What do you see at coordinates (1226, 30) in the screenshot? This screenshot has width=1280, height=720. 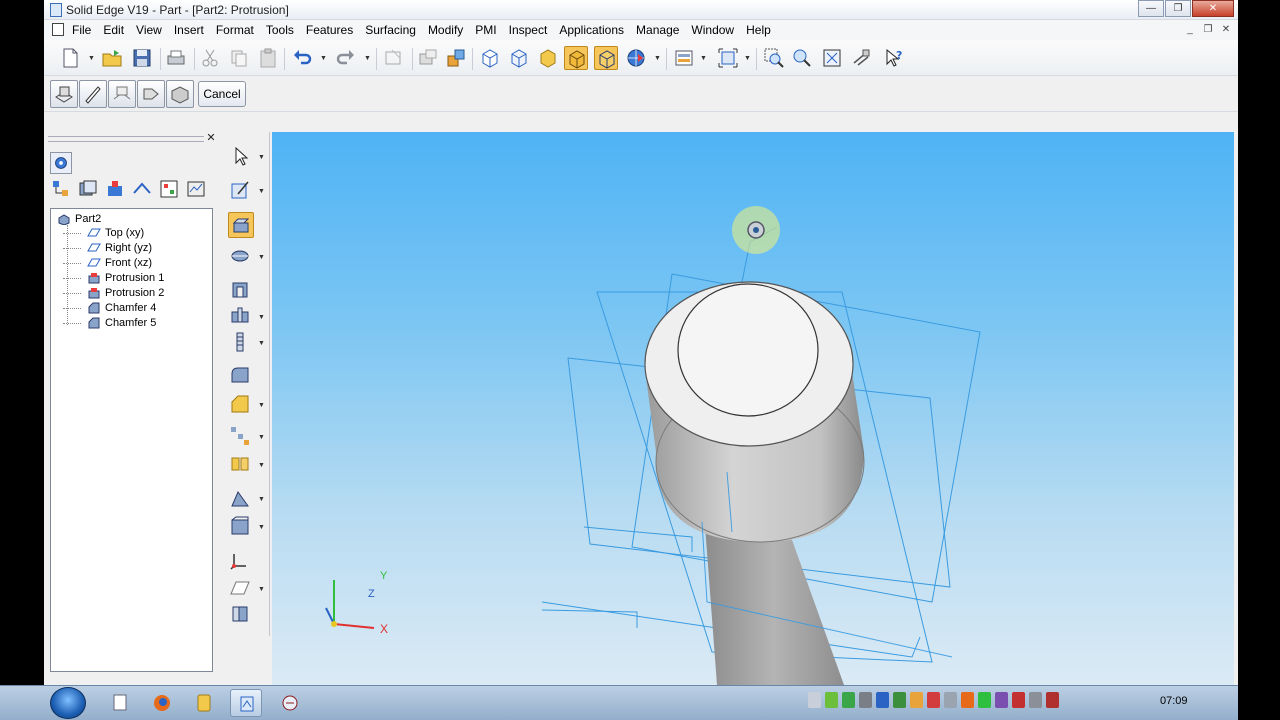 I see `doc-close-button: ✕` at bounding box center [1226, 30].